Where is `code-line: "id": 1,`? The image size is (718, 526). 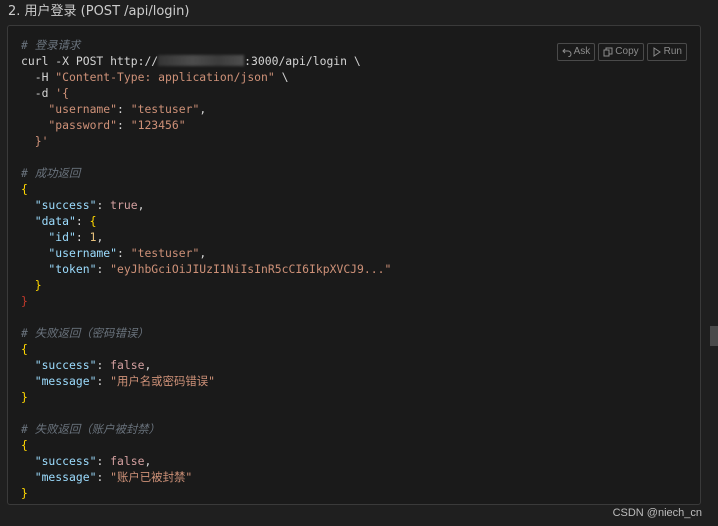
code-line: "id": 1, is located at coordinates (62, 237).